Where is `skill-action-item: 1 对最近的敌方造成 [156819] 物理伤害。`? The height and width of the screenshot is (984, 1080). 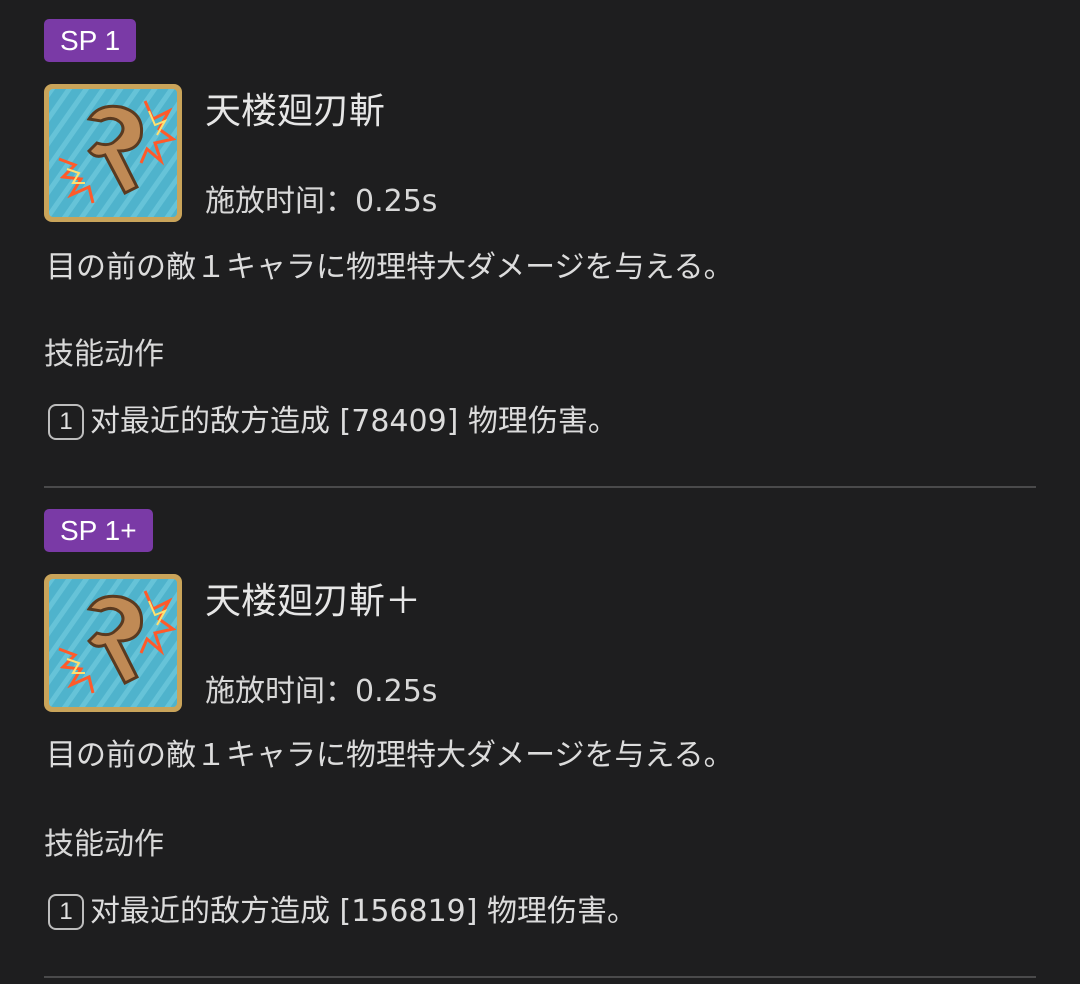
skill-action-item: 1 对最近的敌方造成 [156819] 物理伤害。 is located at coordinates (342, 912).